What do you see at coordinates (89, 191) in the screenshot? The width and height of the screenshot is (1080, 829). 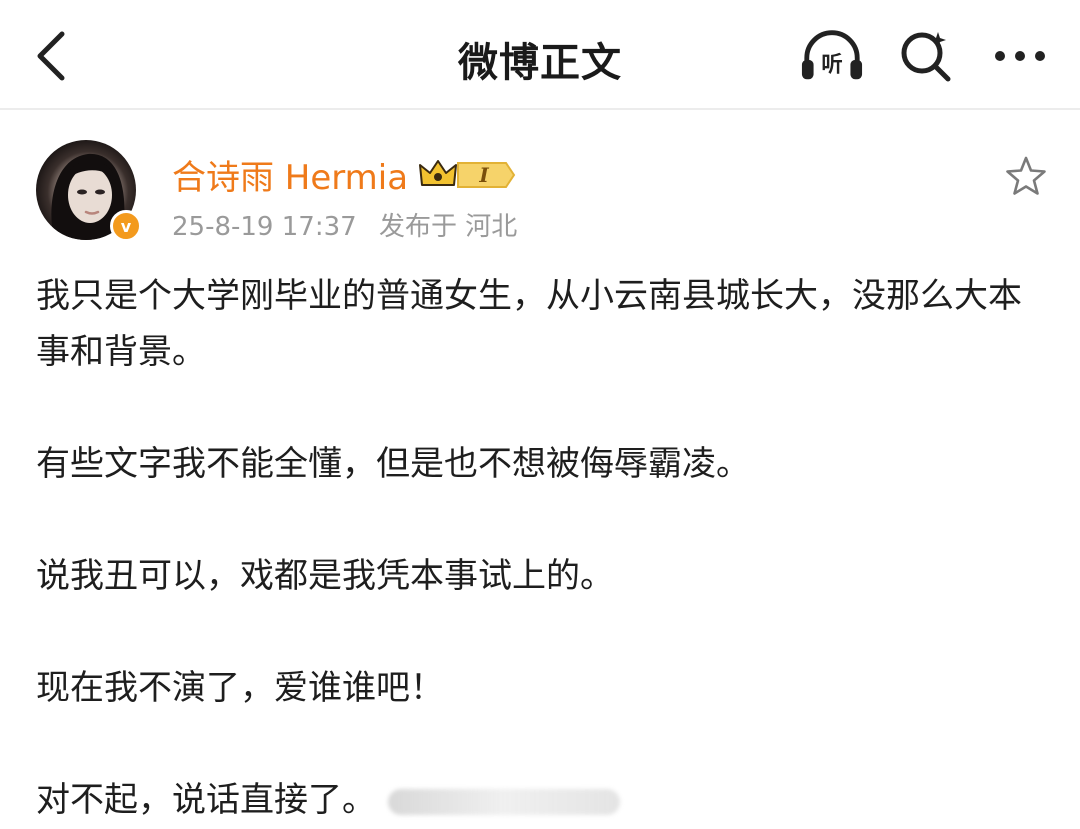 I see `author-avatar: v` at bounding box center [89, 191].